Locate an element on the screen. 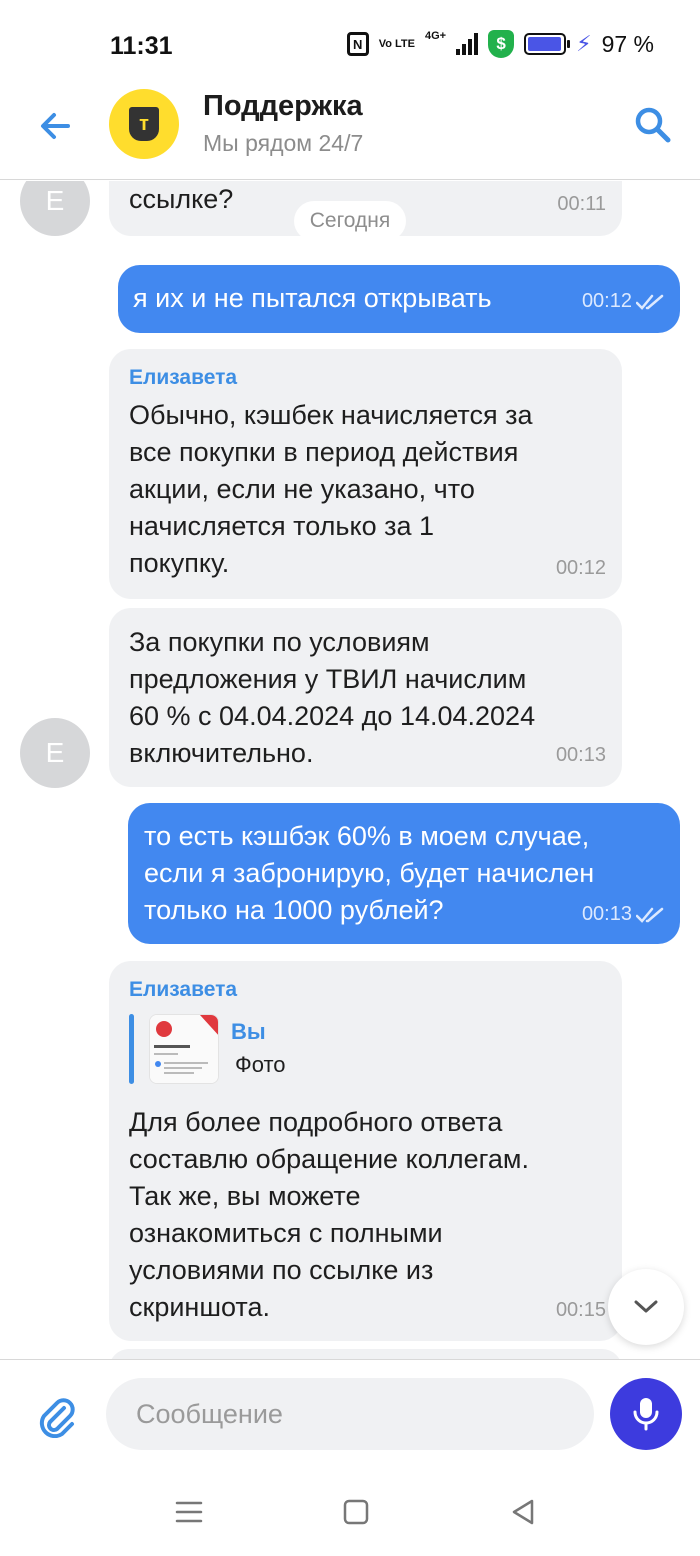 The width and height of the screenshot is (700, 1556). security-shield-icon: $ is located at coordinates (501, 44).